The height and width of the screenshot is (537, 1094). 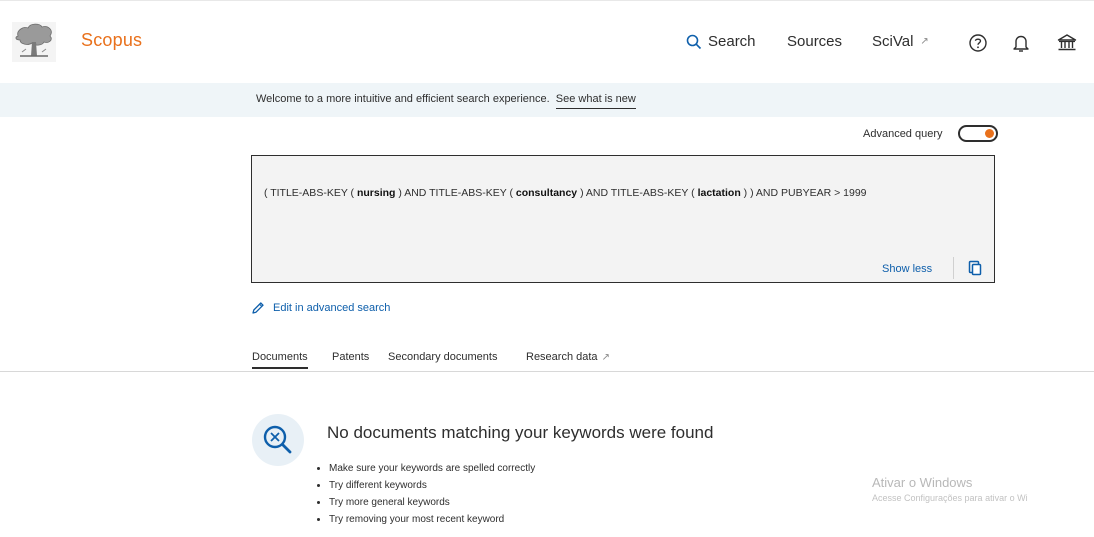 What do you see at coordinates (595, 101) in the screenshot?
I see `see-what-is-new-link: See what is new` at bounding box center [595, 101].